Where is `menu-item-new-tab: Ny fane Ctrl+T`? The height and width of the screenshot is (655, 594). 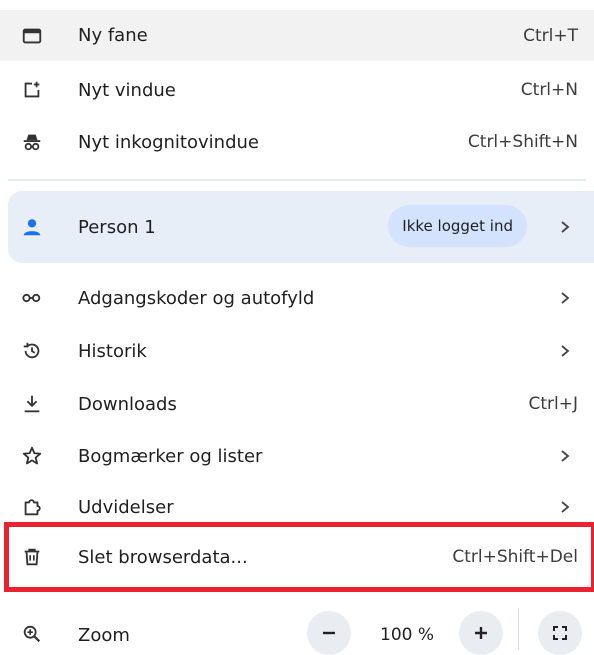 menu-item-new-tab: Ny fane Ctrl+T is located at coordinates (297, 35).